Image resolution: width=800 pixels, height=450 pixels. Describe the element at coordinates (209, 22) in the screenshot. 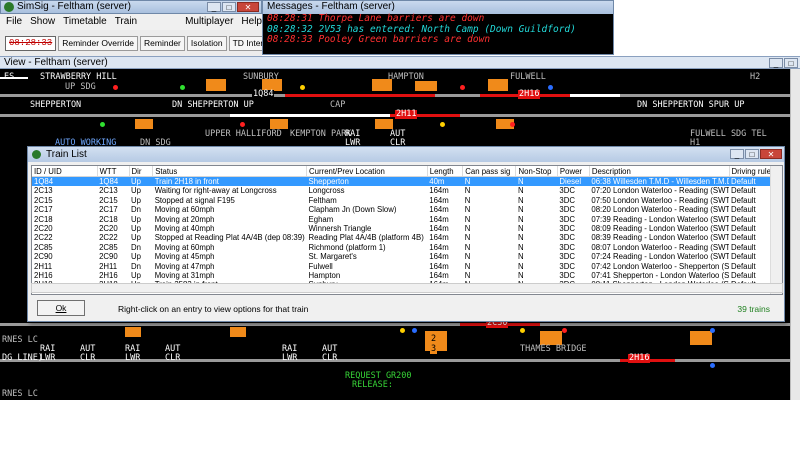

I see `menu-multiplayer: Multiplayer` at that location.